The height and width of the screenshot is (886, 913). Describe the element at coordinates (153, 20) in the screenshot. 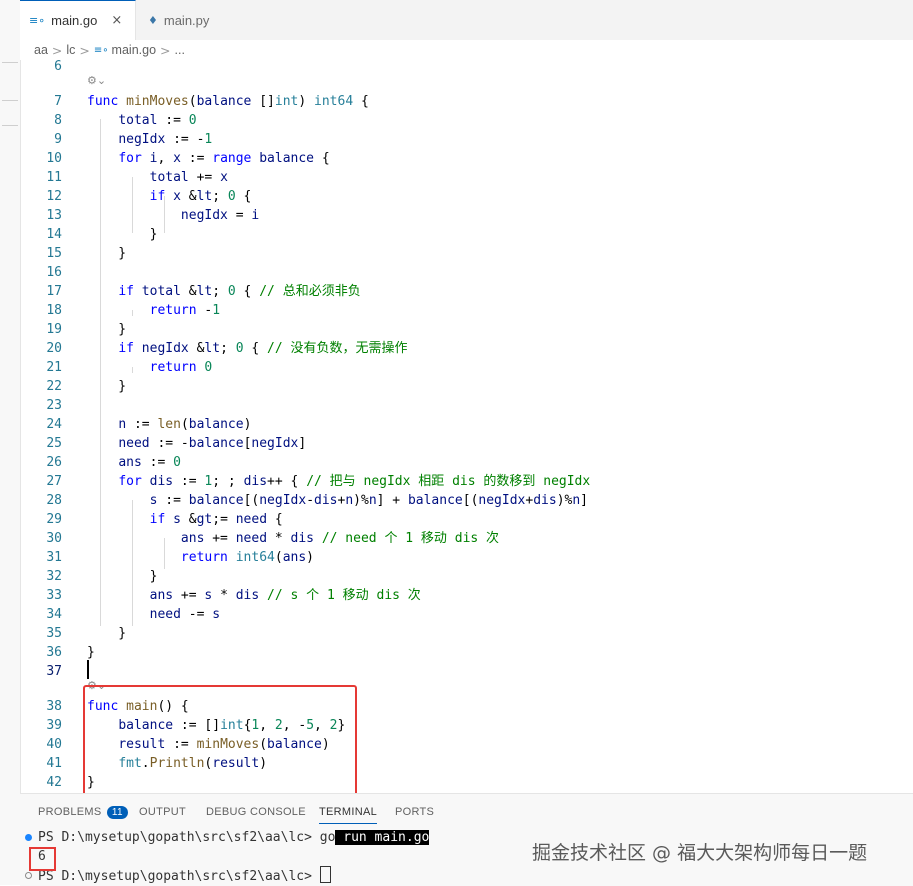

I see `python-file-icon: ♦` at that location.